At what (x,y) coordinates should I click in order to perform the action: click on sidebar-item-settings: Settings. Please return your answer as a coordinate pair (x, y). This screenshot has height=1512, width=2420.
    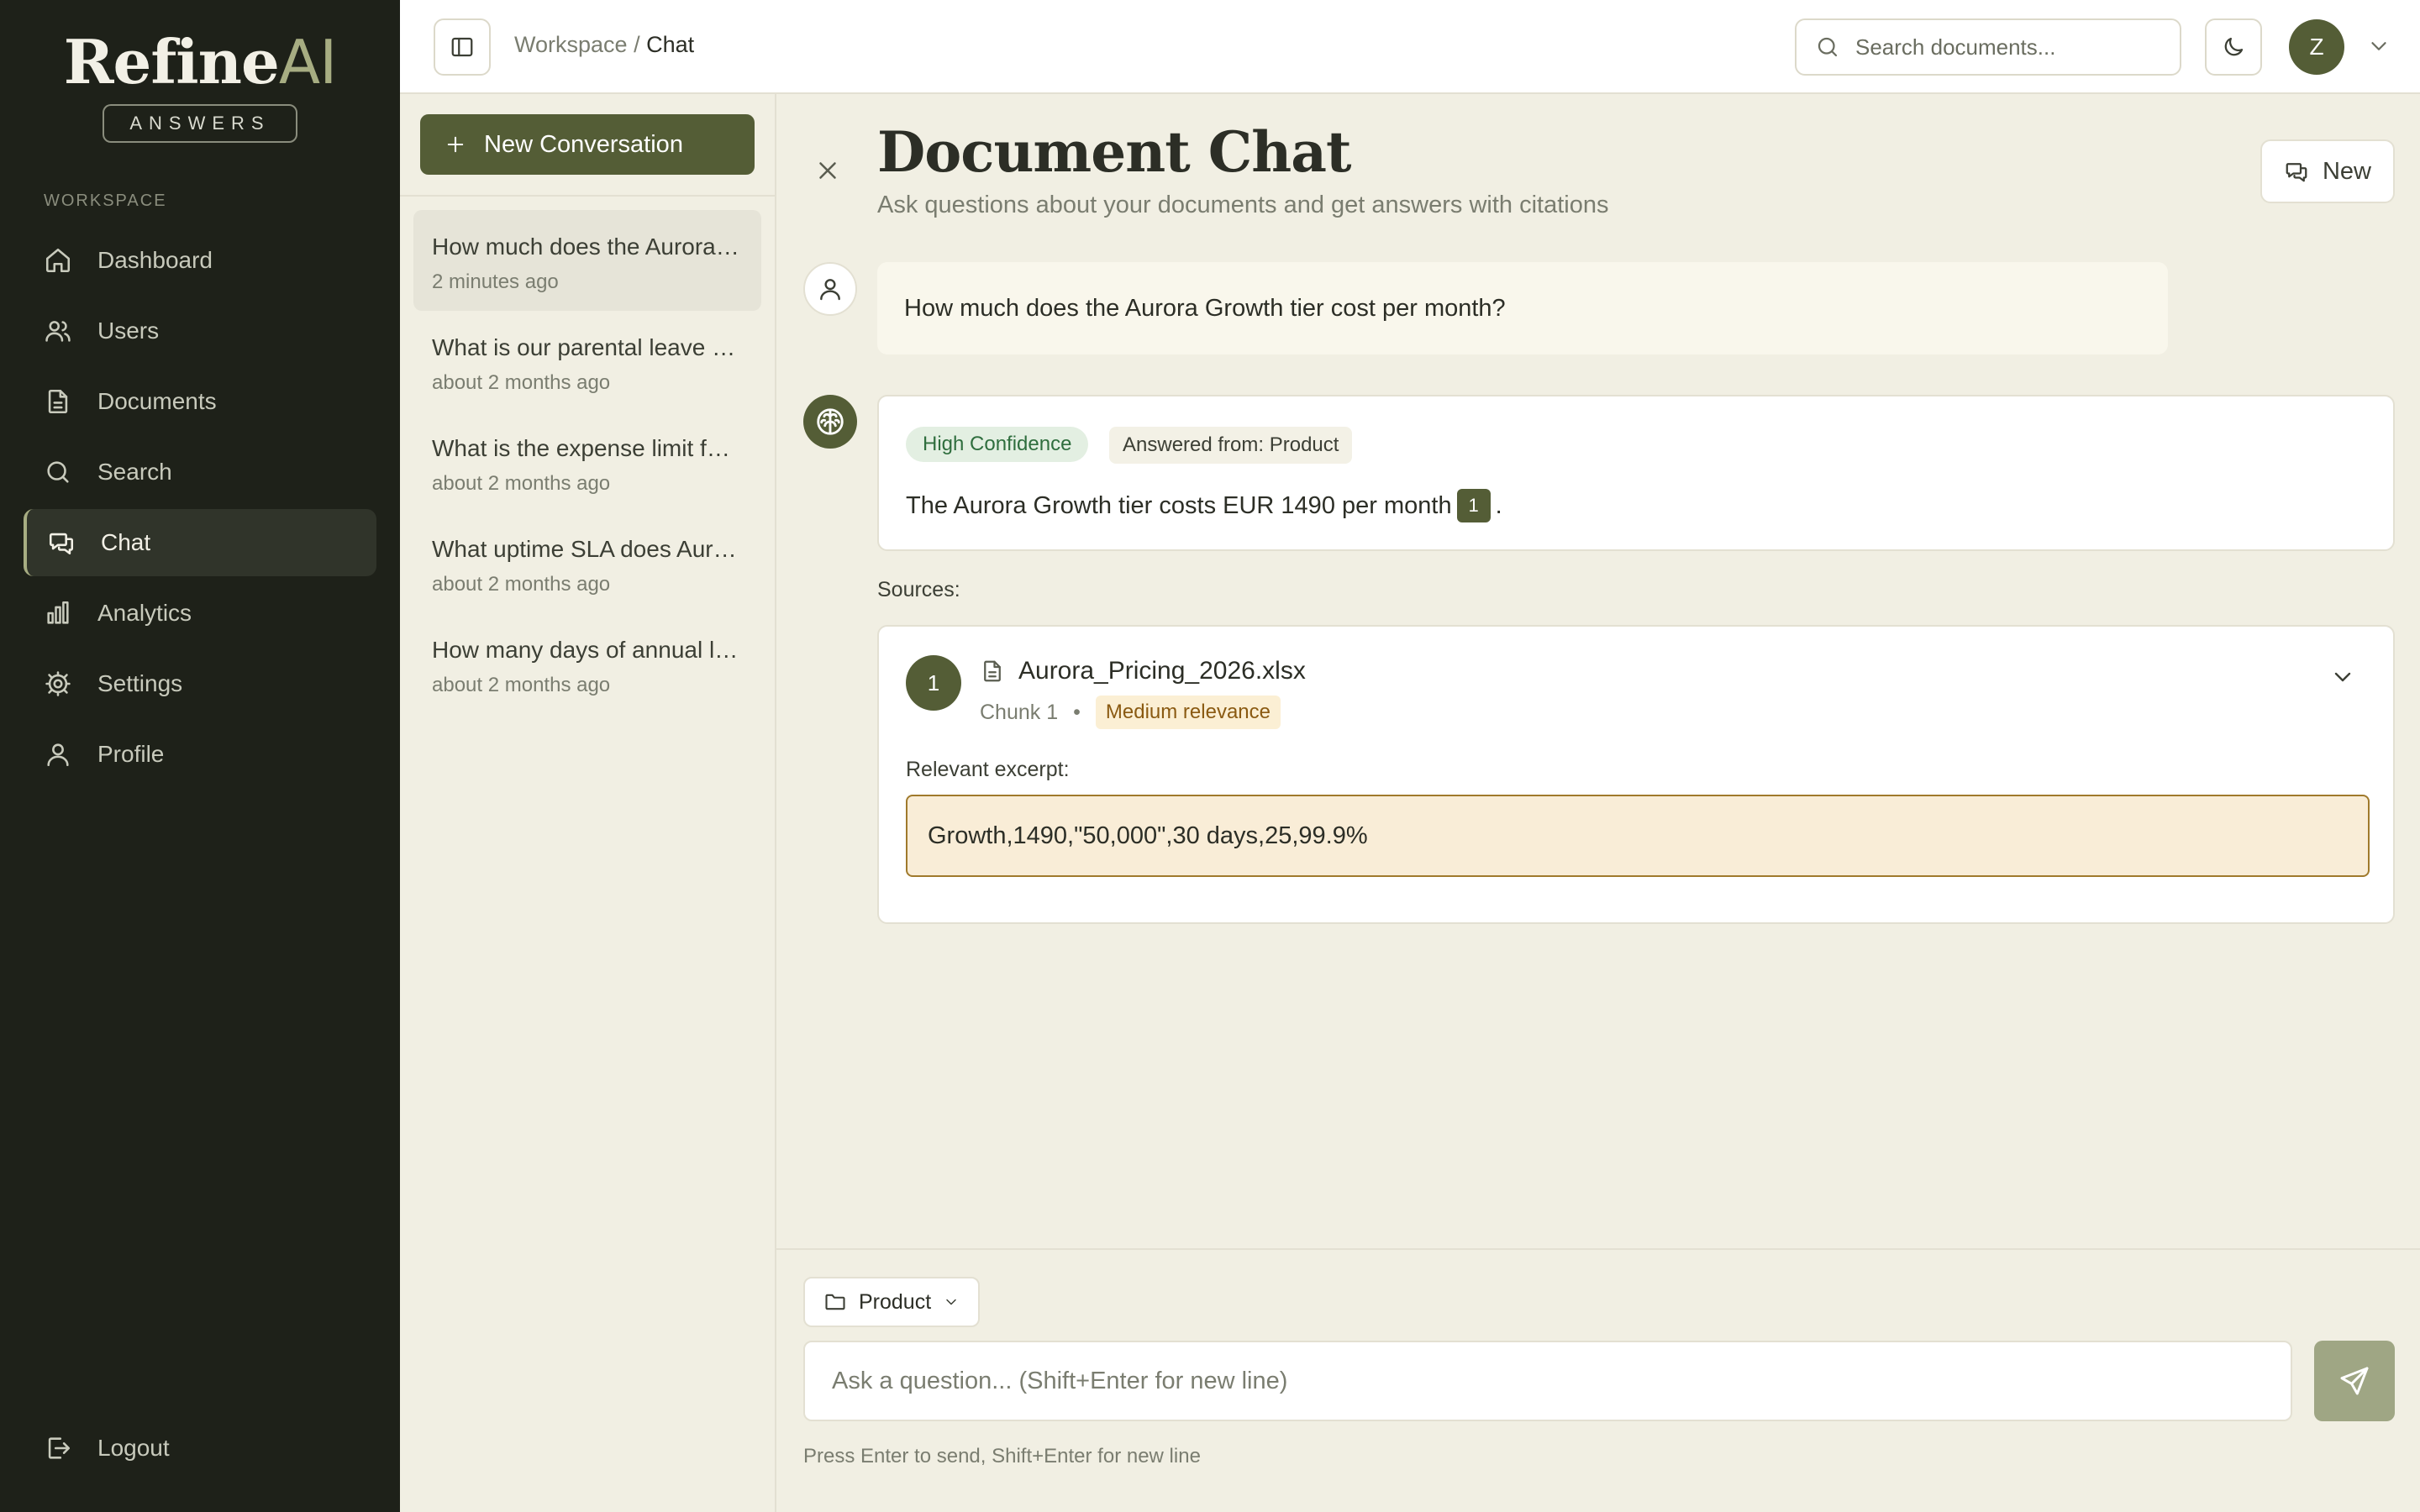
    Looking at the image, I should click on (200, 683).